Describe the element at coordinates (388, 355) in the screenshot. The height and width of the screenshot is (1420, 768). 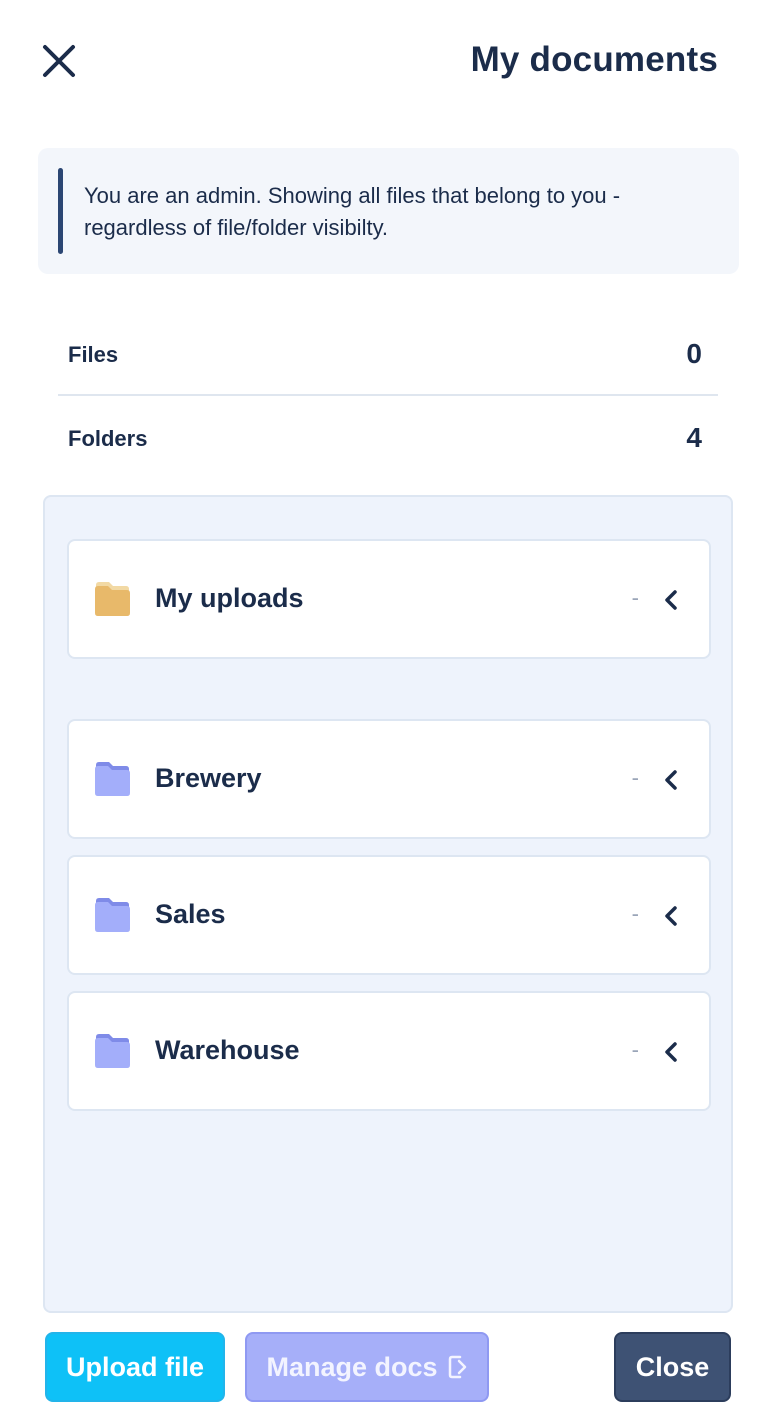
I see `stat-files: Files 0` at that location.